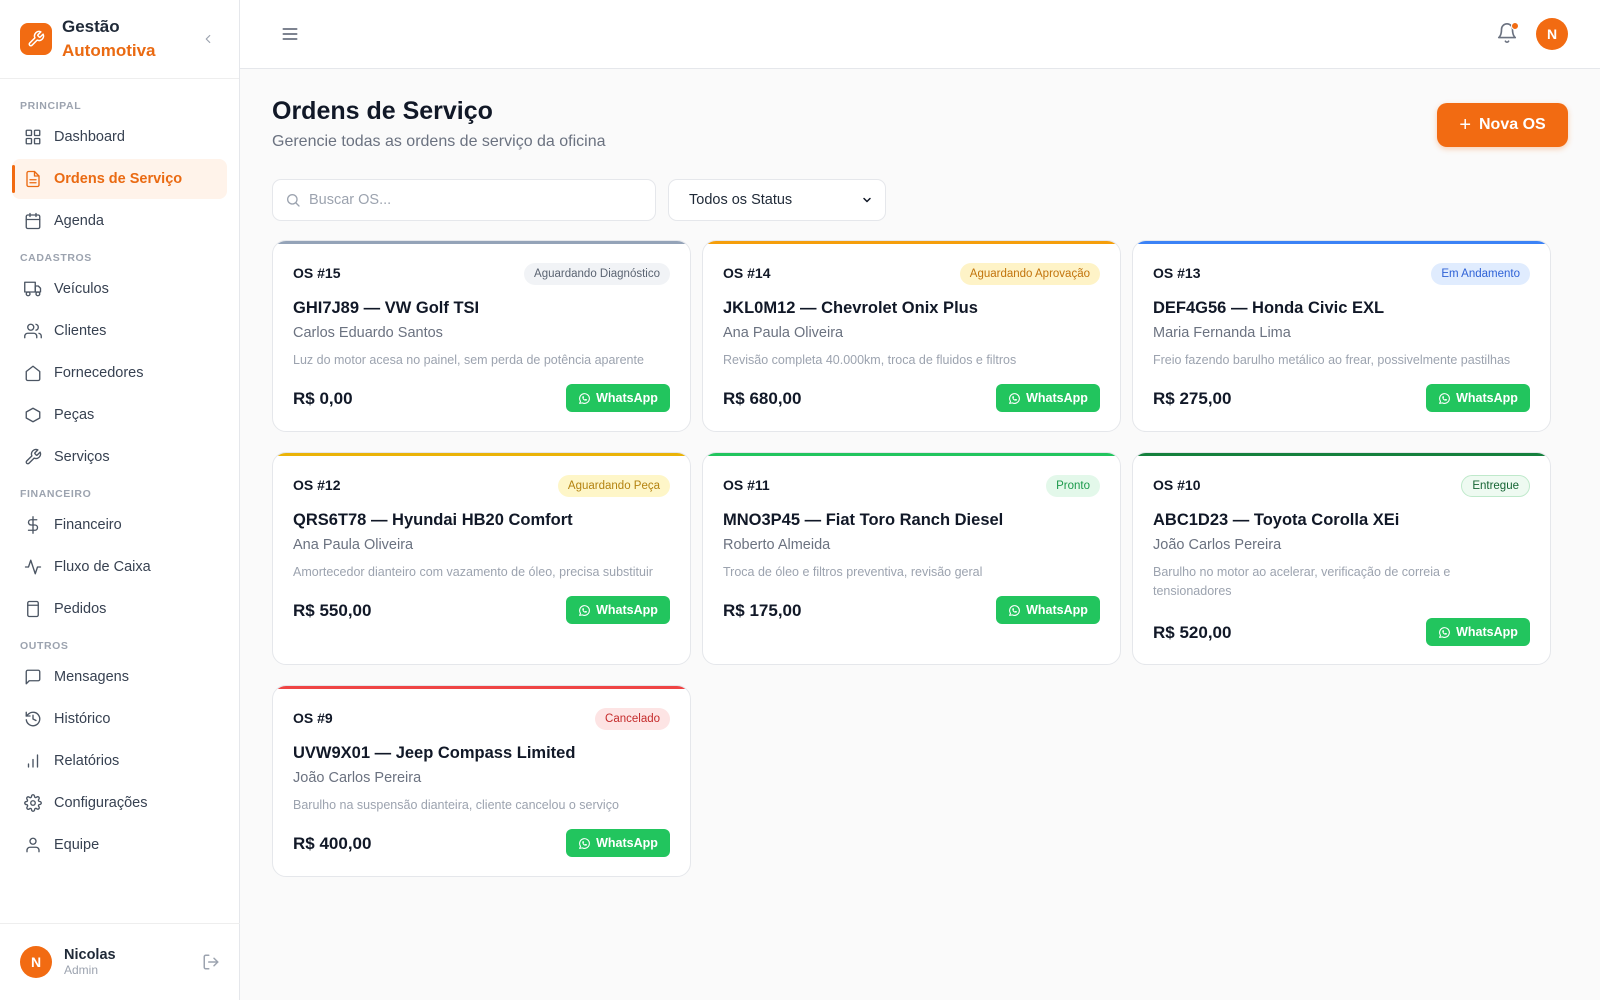 This screenshot has width=1600, height=1000. I want to click on order-number: OS #12, so click(317, 485).